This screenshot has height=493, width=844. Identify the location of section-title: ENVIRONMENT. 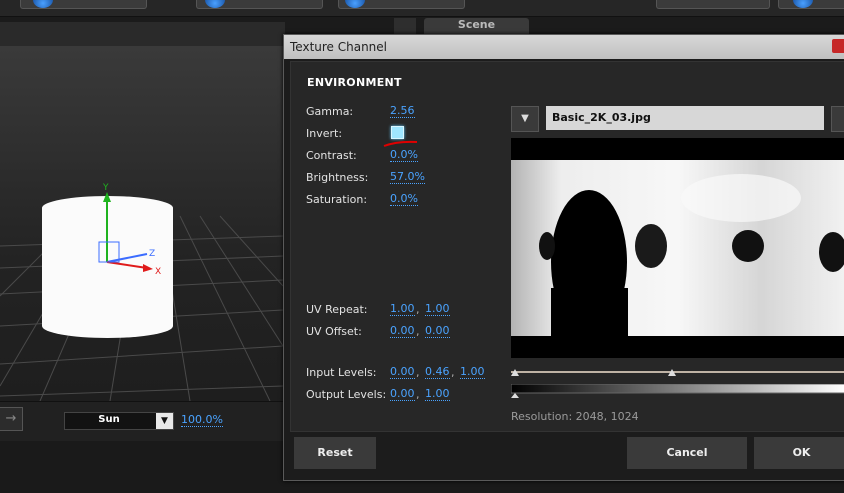
(354, 82).